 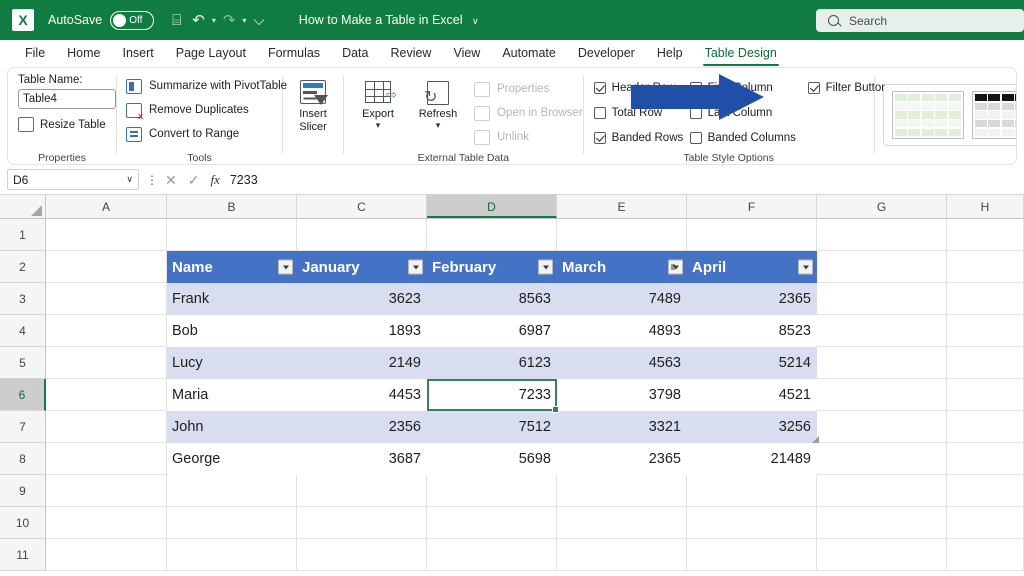 I want to click on cell-e10, so click(x=622, y=523).